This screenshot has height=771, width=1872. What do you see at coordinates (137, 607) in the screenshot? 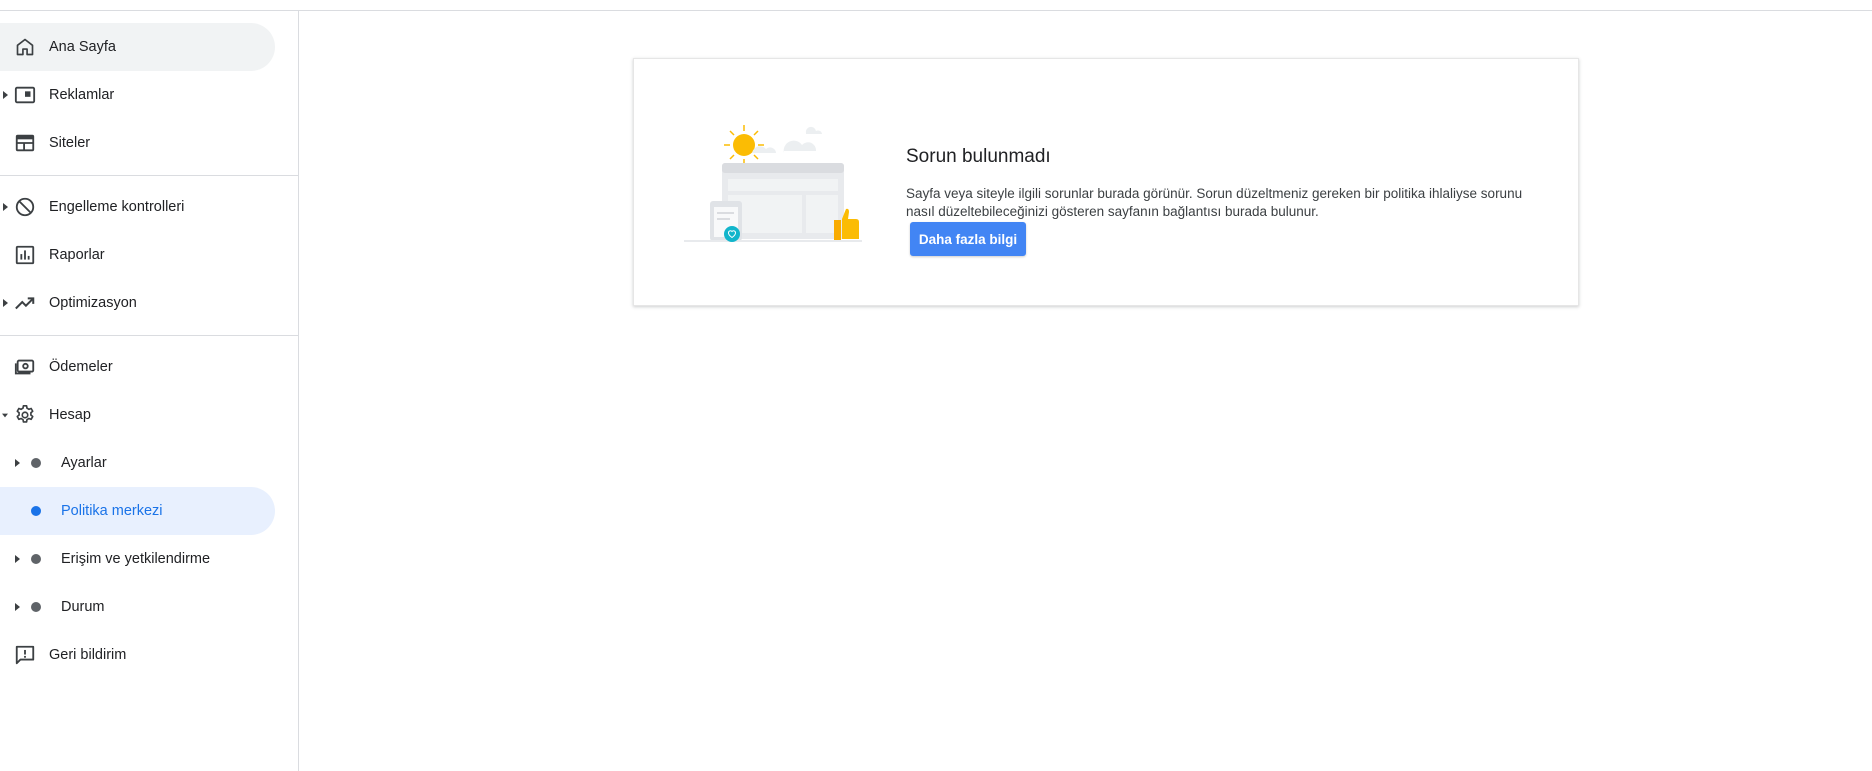
I see `sidebar-item-status: Durum` at bounding box center [137, 607].